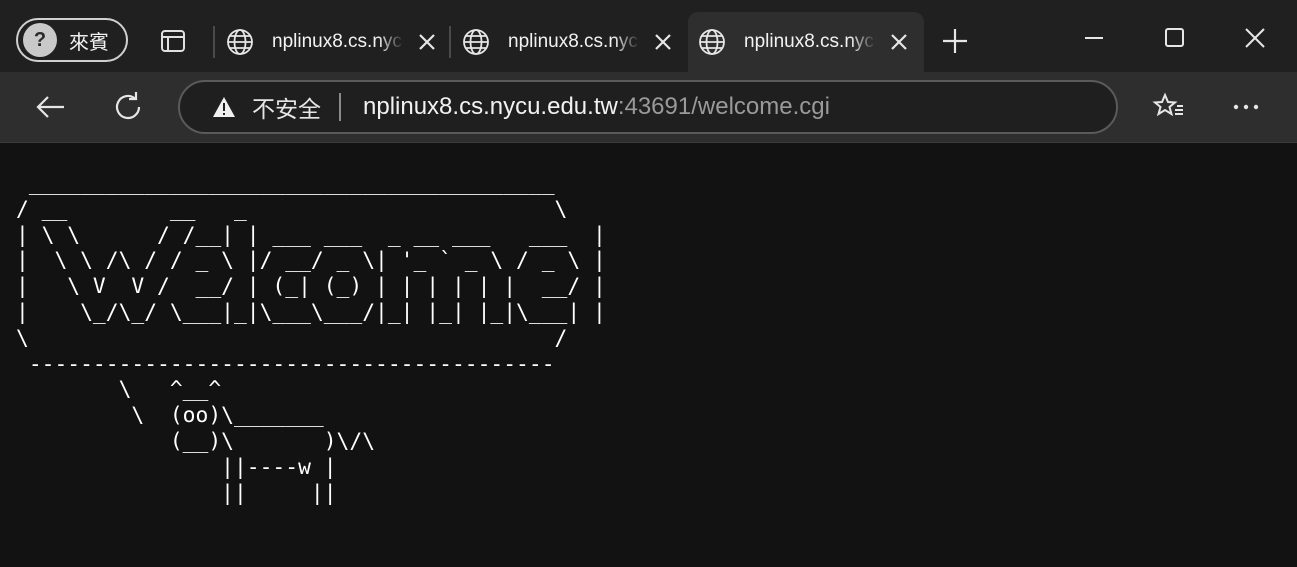  What do you see at coordinates (955, 41) in the screenshot?
I see `new-tab-icon` at bounding box center [955, 41].